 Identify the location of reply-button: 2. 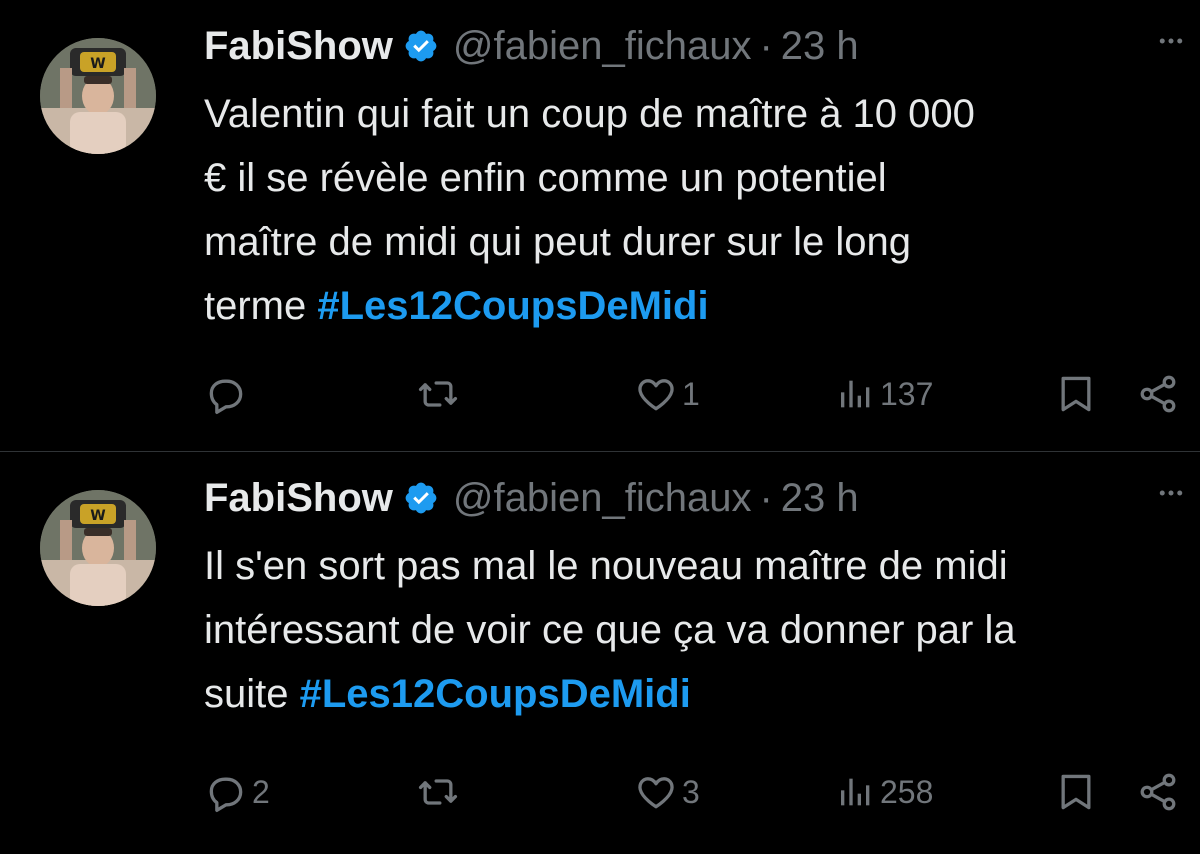
(237, 792).